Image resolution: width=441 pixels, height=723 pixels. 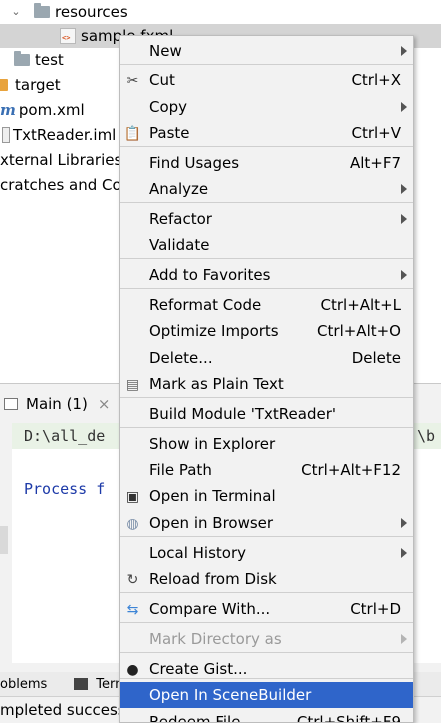 I want to click on menu-item-label: New, so click(x=165, y=51).